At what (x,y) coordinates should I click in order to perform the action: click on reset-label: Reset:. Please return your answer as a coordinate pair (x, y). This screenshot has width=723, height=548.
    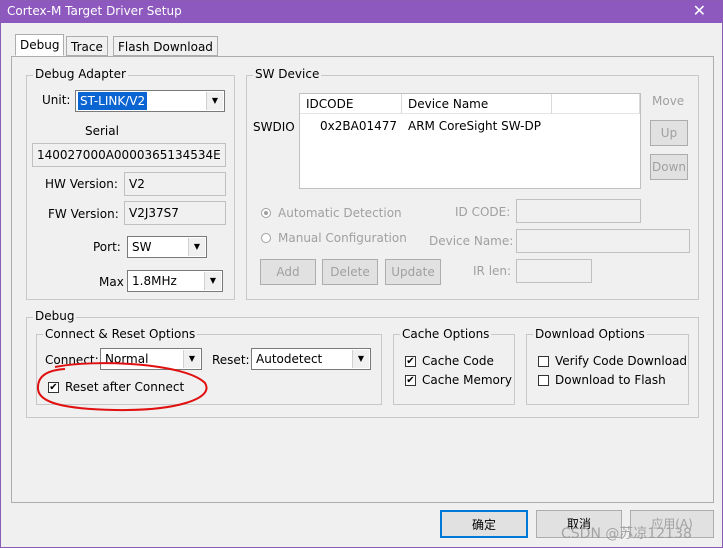
    Looking at the image, I should click on (231, 360).